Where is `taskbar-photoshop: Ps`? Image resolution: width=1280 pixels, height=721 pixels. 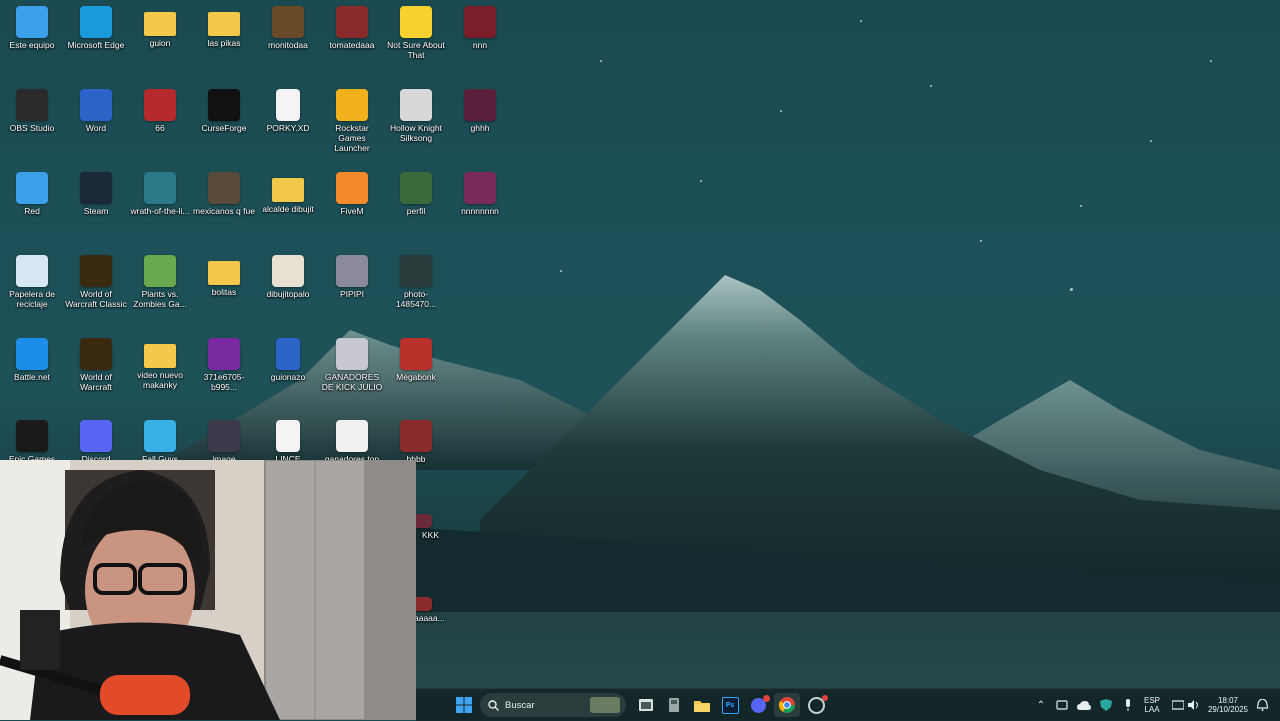
taskbar-photoshop: Ps is located at coordinates (730, 705).